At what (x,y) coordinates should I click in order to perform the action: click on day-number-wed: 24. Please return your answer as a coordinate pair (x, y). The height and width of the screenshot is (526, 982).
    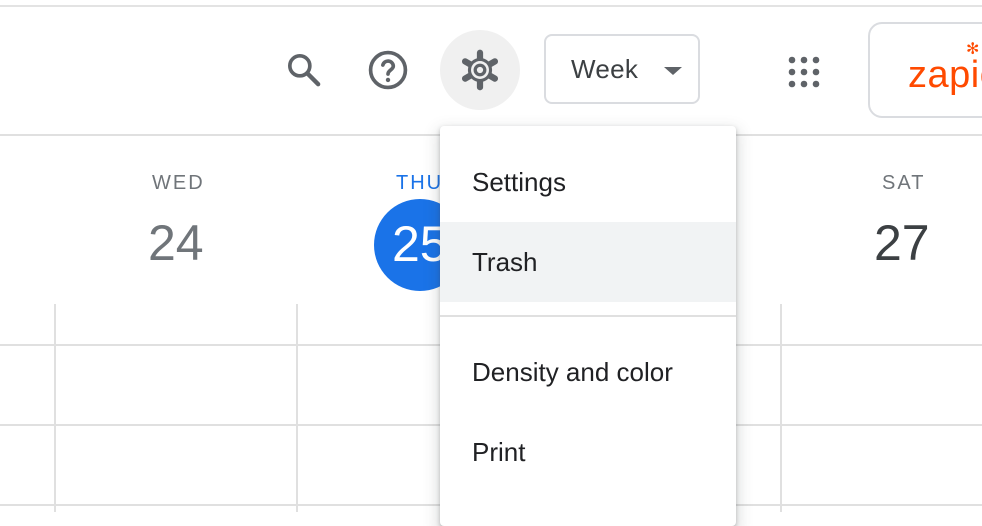
    Looking at the image, I should click on (176, 243).